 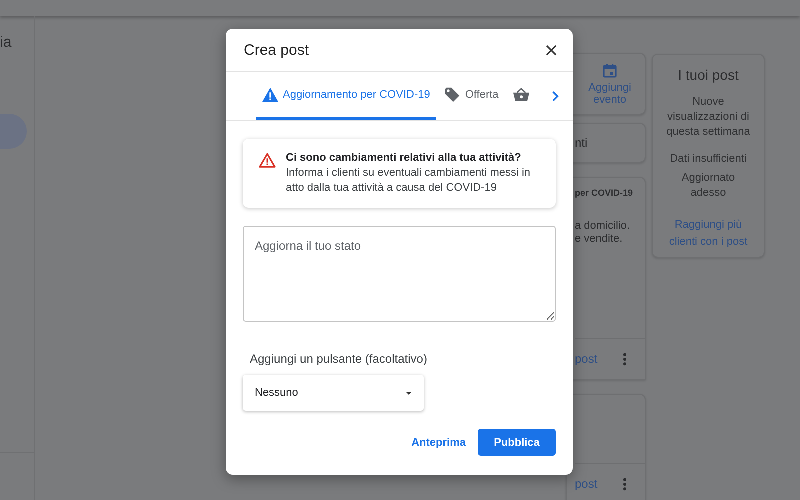 I want to click on stats-value: Dati insufficienti, so click(x=708, y=159).